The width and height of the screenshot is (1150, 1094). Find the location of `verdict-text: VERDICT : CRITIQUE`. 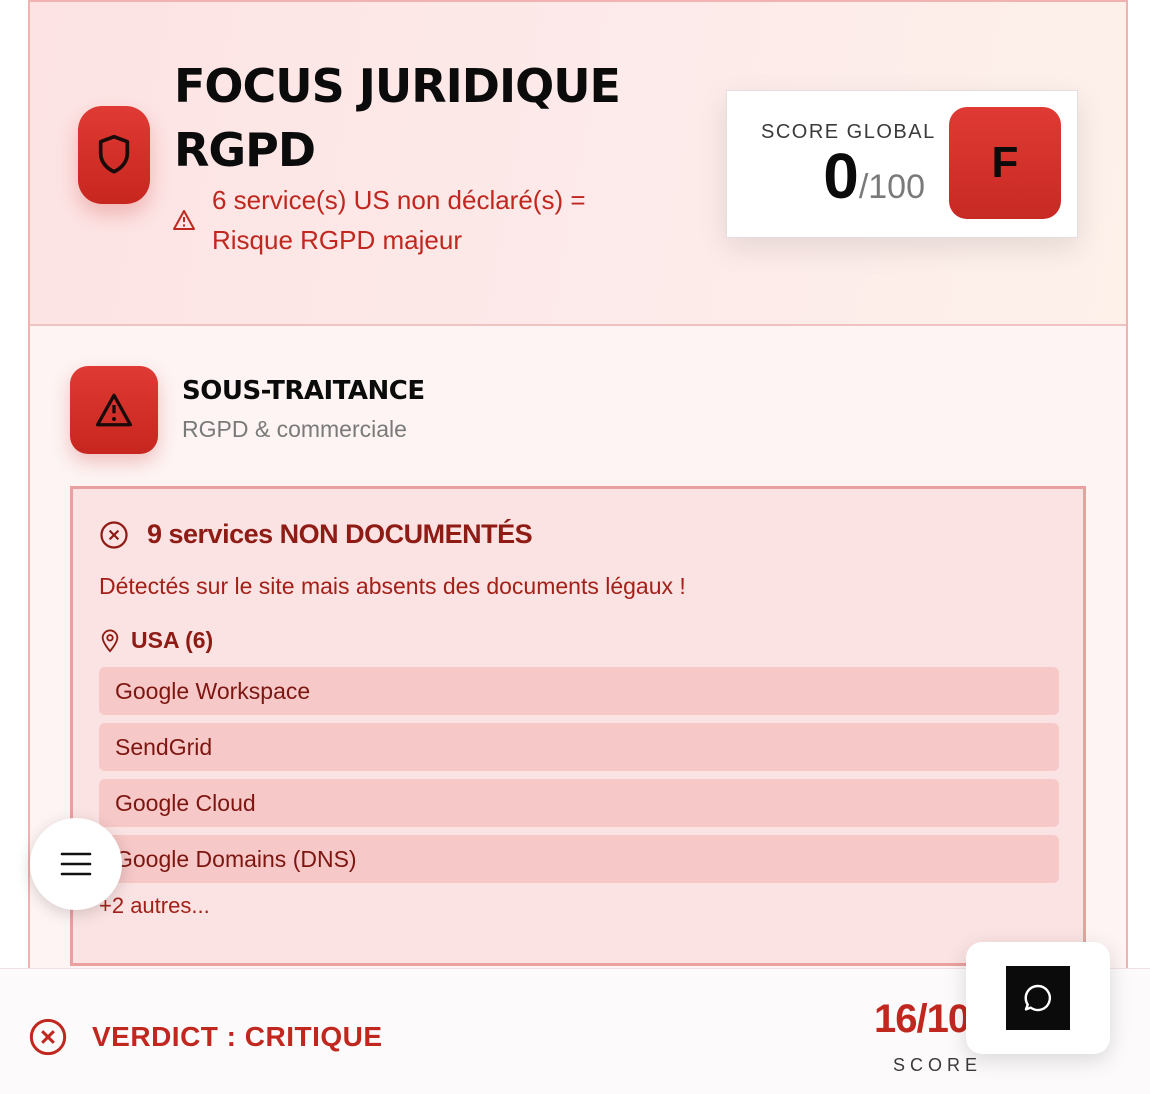

verdict-text: VERDICT : CRITIQUE is located at coordinates (237, 1036).